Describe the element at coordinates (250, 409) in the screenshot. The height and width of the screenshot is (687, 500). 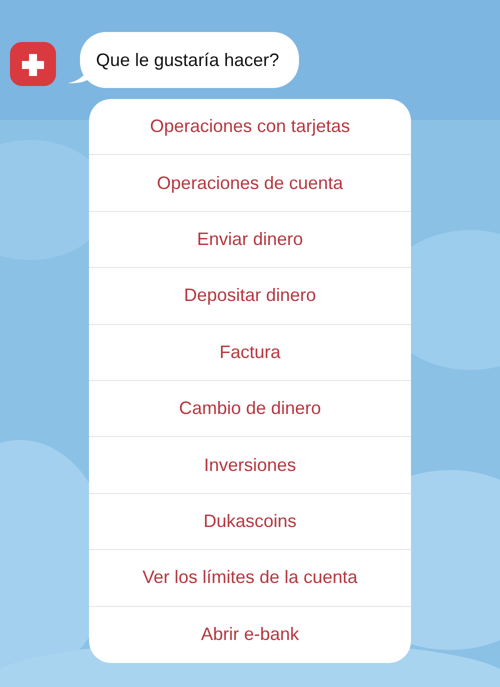
I see `option-button: Cambio de dinero` at that location.